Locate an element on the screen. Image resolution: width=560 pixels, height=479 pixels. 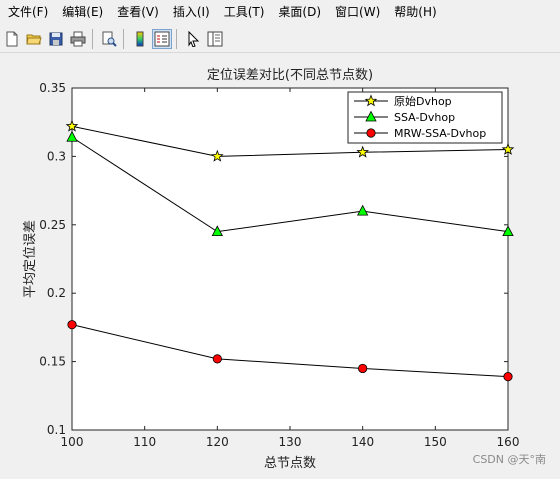
y-tick-label: 0.2 is located at coordinates (56, 293).